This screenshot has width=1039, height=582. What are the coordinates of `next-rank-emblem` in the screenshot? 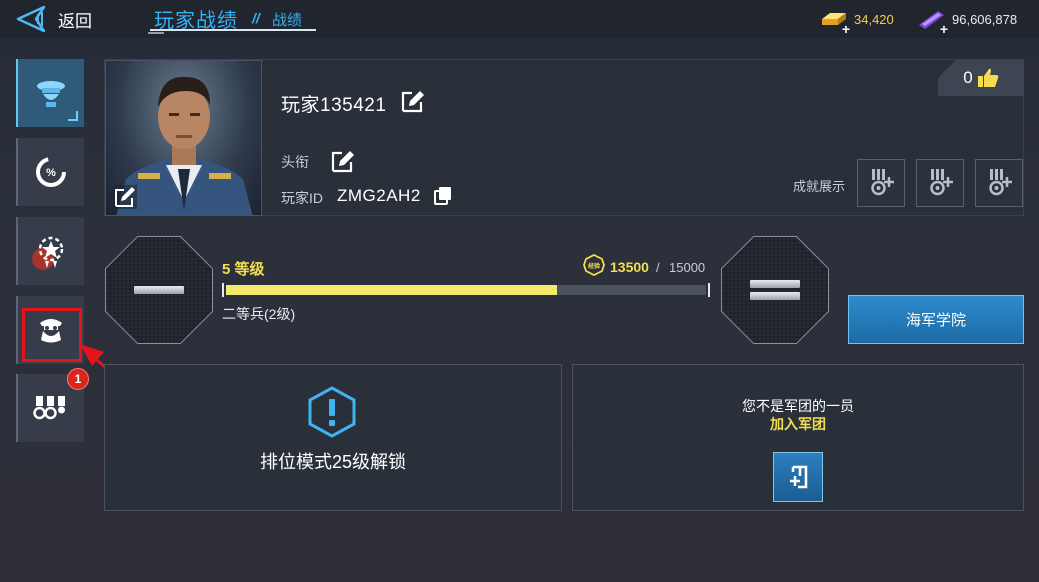 It's located at (775, 290).